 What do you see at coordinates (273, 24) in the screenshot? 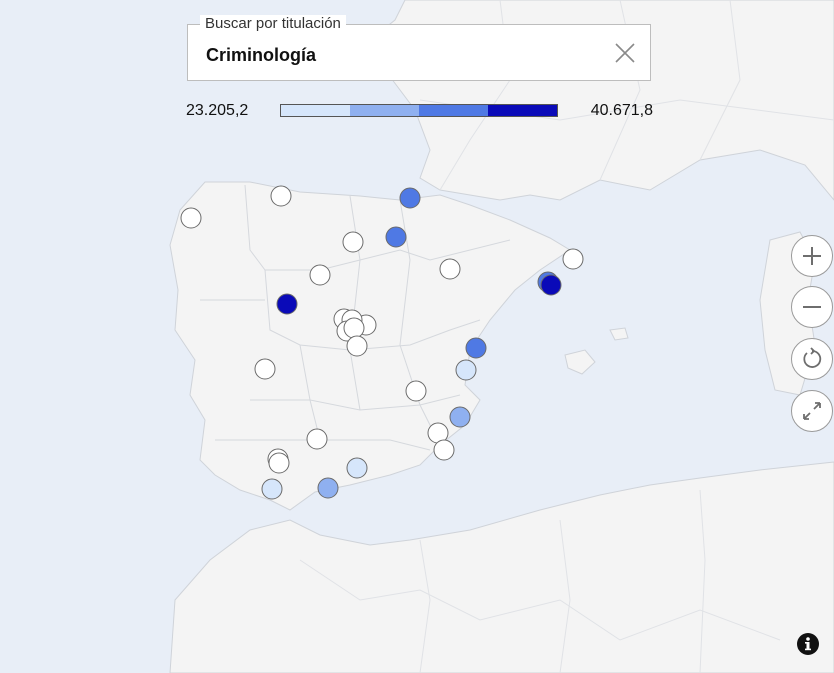
I see `search-label: Buscar por titulación` at bounding box center [273, 24].